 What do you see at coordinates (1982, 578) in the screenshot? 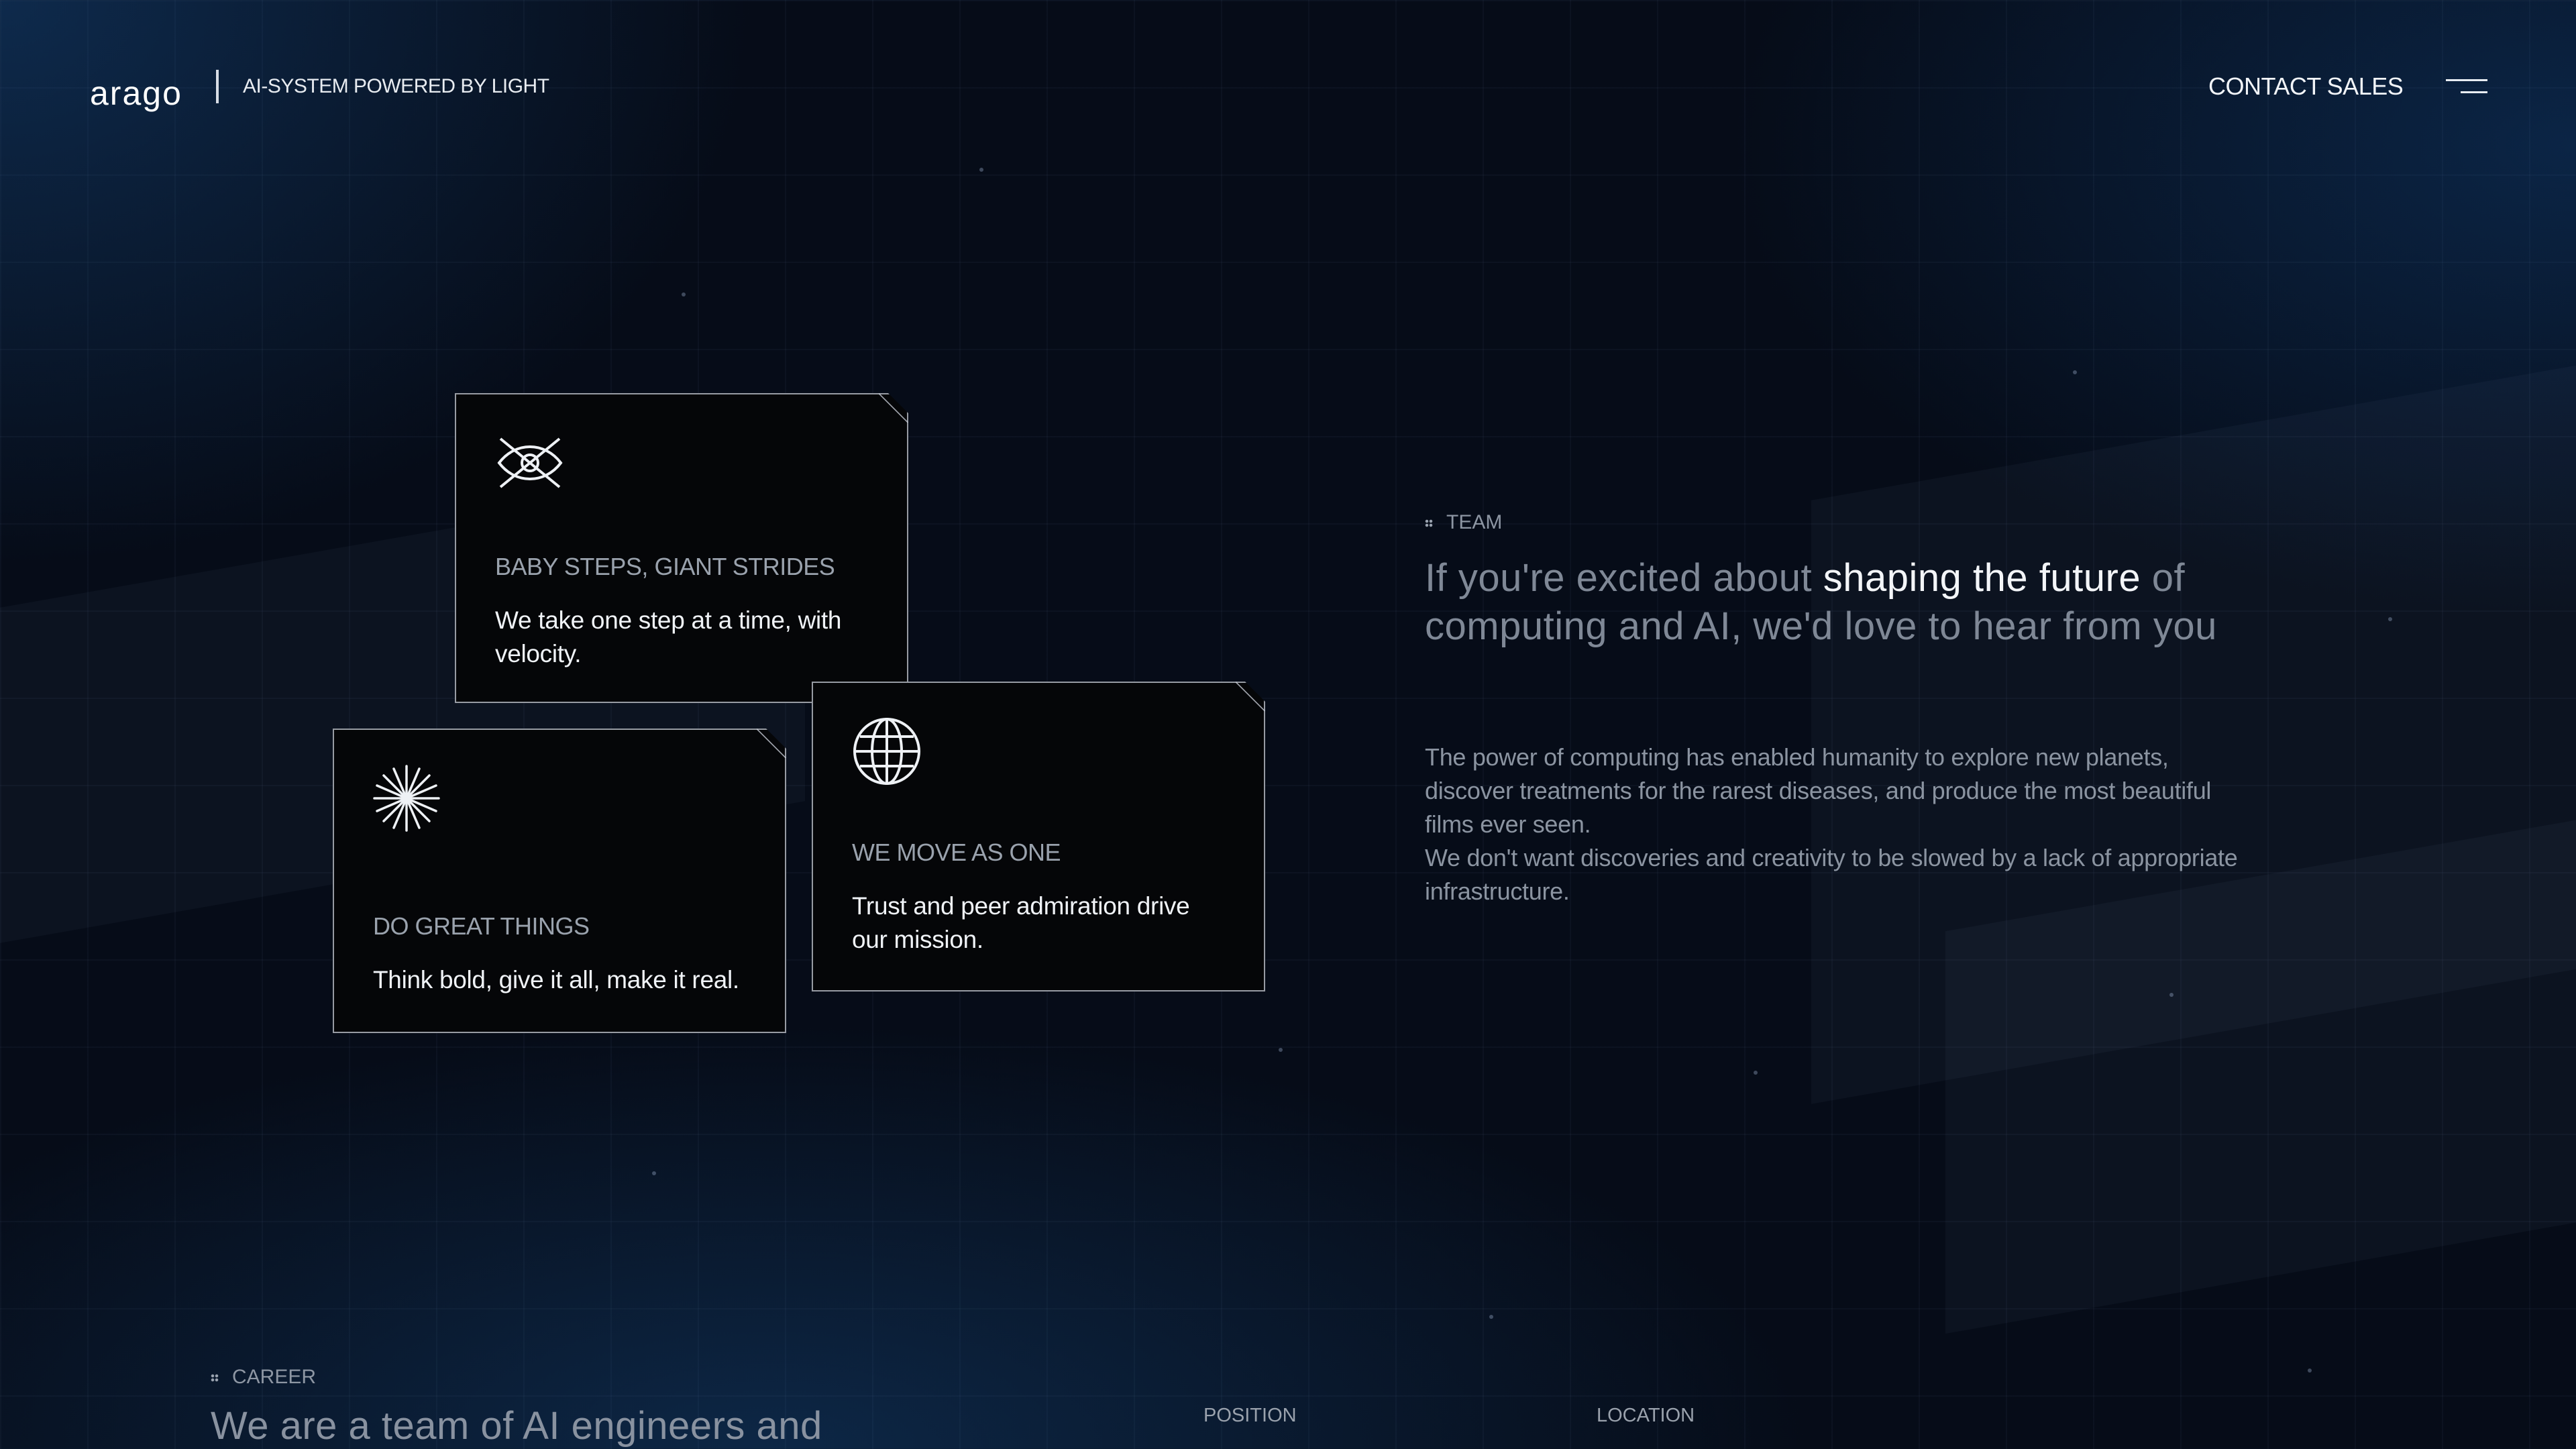
I see `team-heading-highlight: shaping the future` at bounding box center [1982, 578].